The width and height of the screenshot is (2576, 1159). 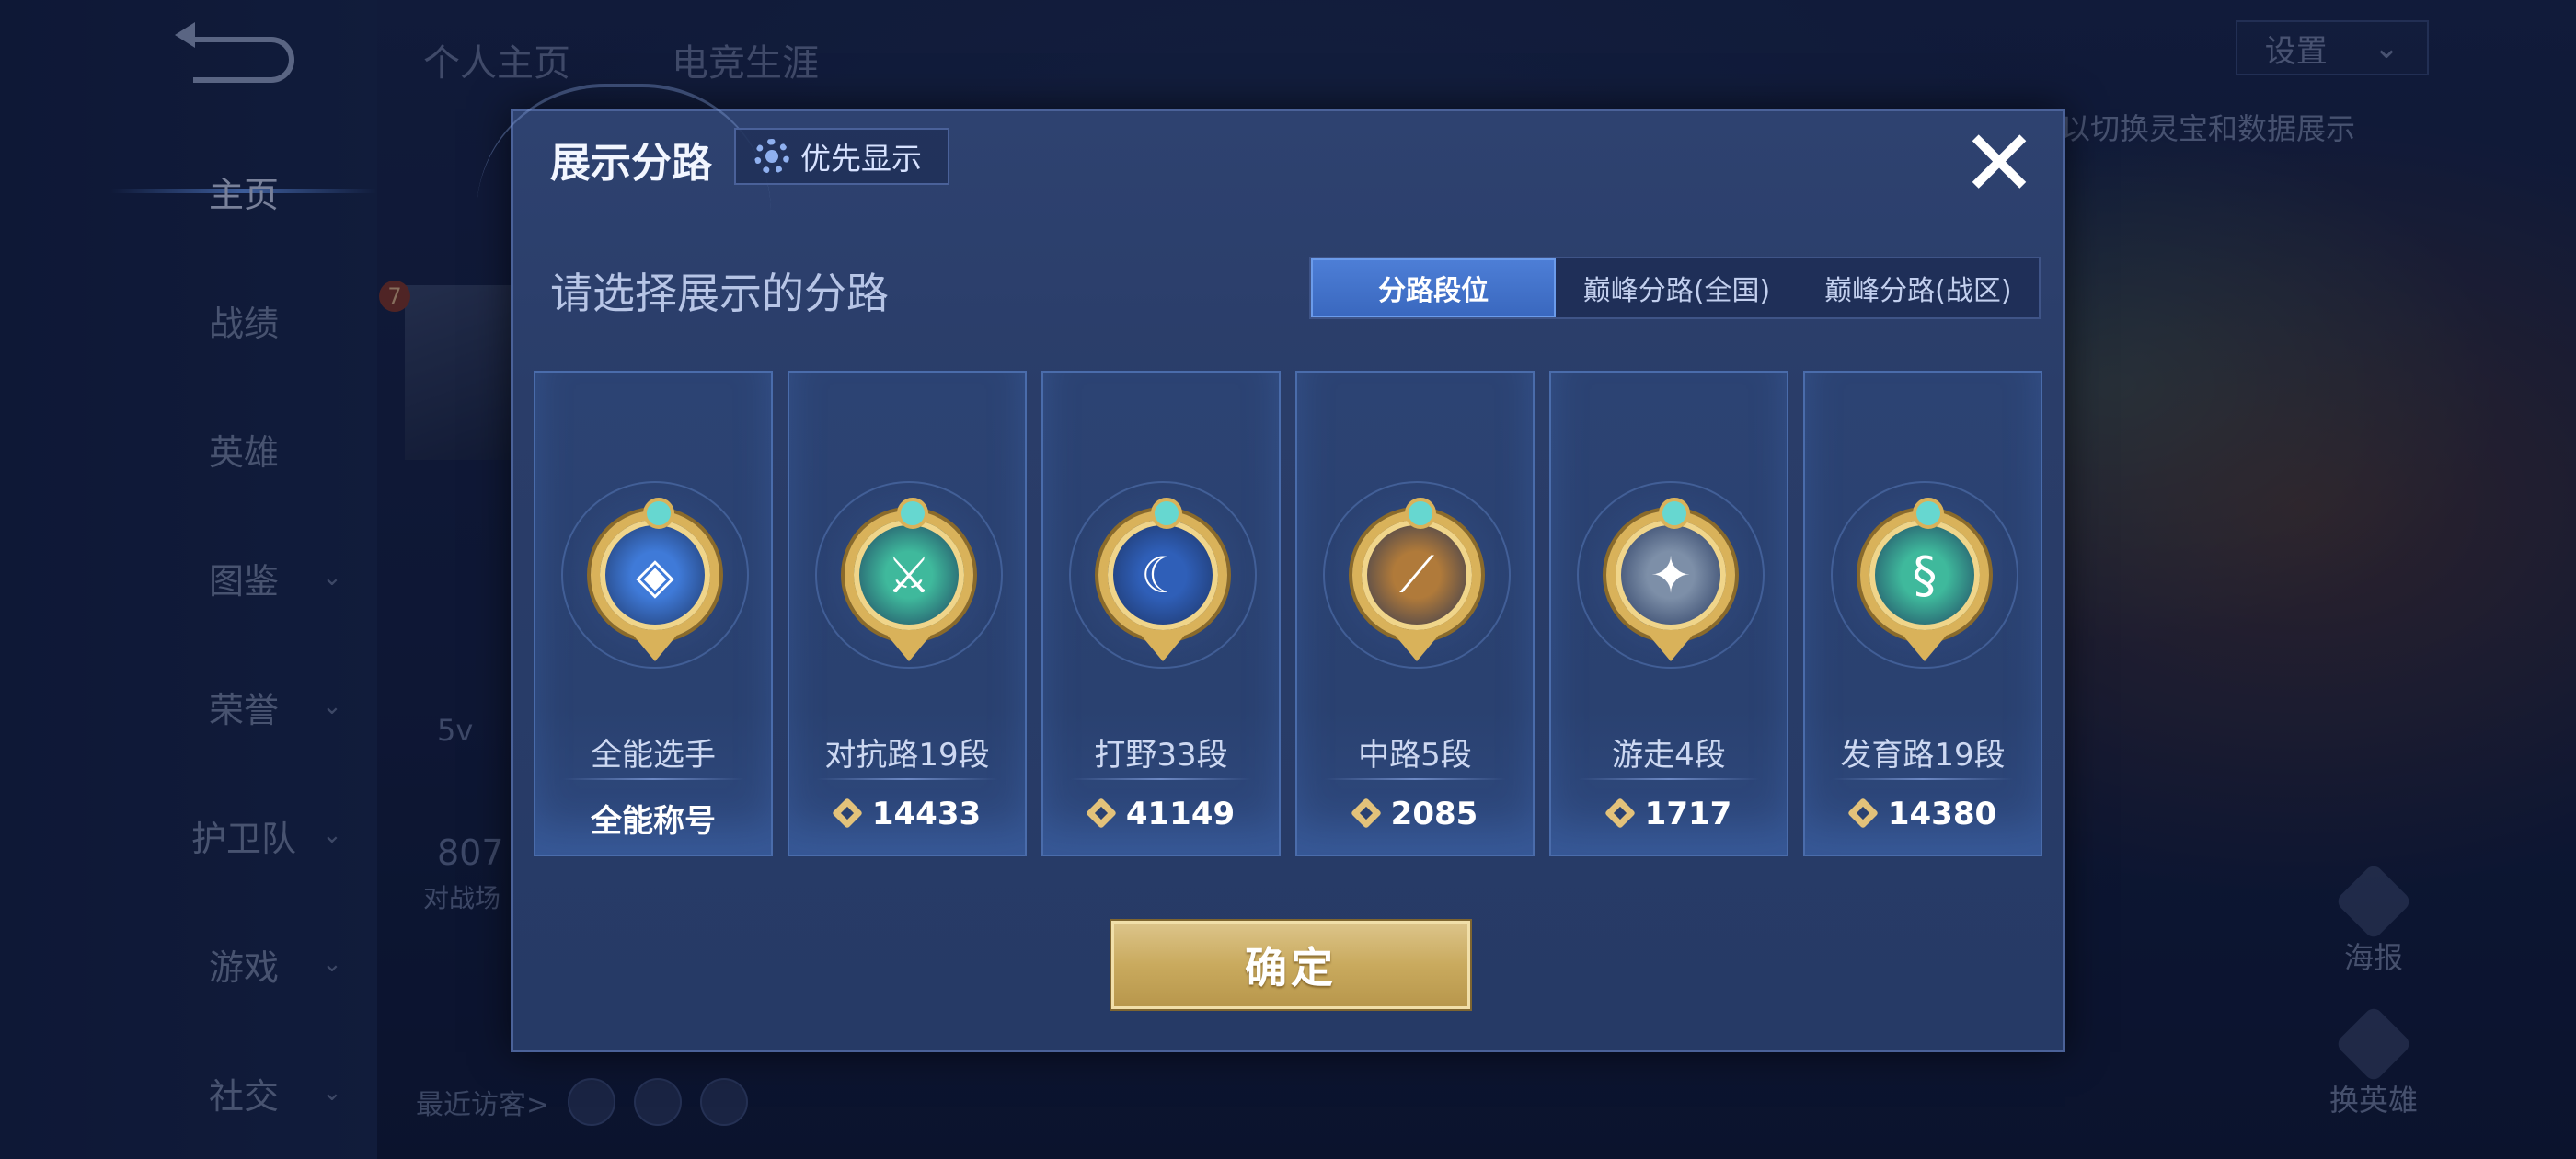 I want to click on tab-peak-lane-region: 巅峰分路(战区), so click(x=1918, y=287).